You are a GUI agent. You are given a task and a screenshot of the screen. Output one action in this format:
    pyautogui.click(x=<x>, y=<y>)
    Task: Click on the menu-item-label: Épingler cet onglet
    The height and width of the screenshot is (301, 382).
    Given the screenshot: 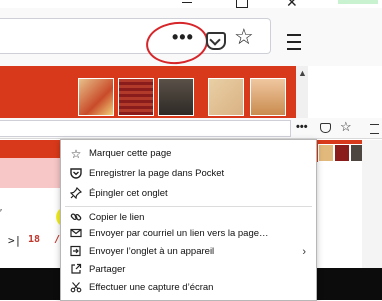 What is the action you would take?
    pyautogui.click(x=128, y=193)
    